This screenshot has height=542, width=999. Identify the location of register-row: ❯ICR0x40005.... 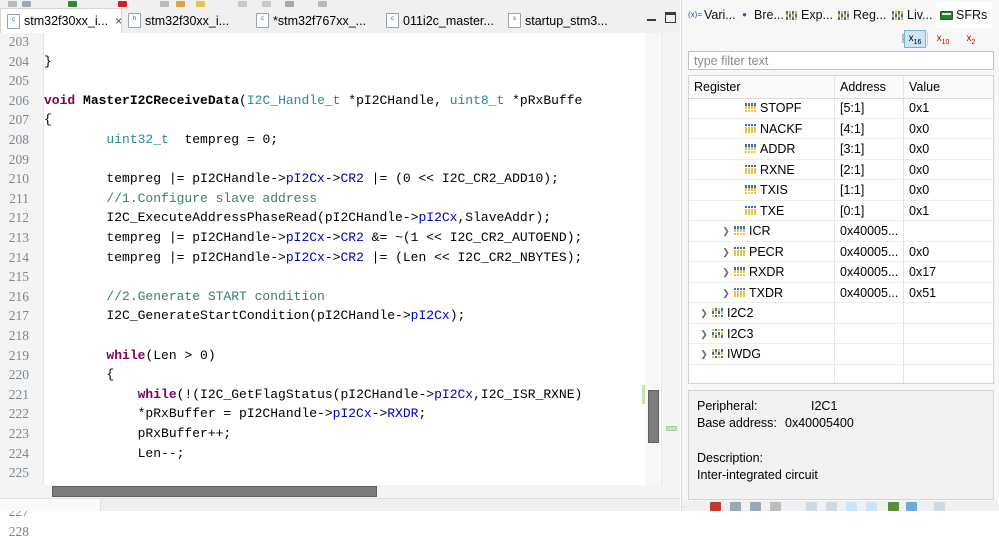
(841, 231).